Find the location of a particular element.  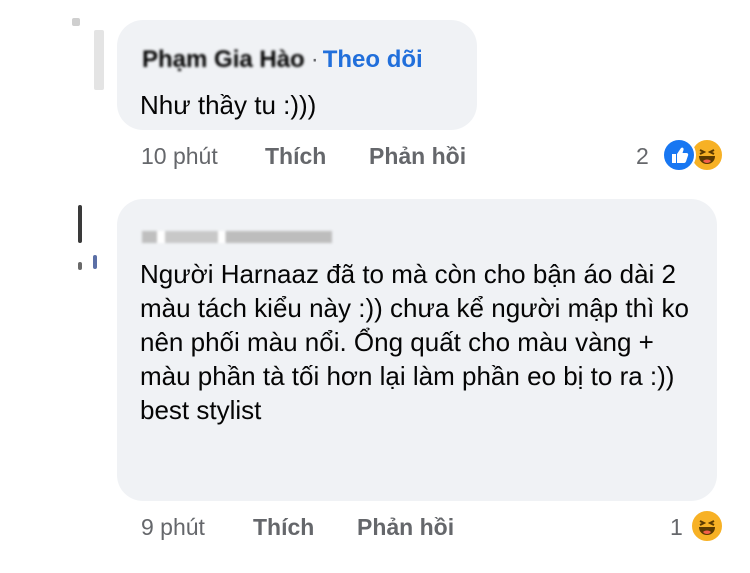

comment-actions: 9 phút Thích Phản hồi is located at coordinates (321, 529).